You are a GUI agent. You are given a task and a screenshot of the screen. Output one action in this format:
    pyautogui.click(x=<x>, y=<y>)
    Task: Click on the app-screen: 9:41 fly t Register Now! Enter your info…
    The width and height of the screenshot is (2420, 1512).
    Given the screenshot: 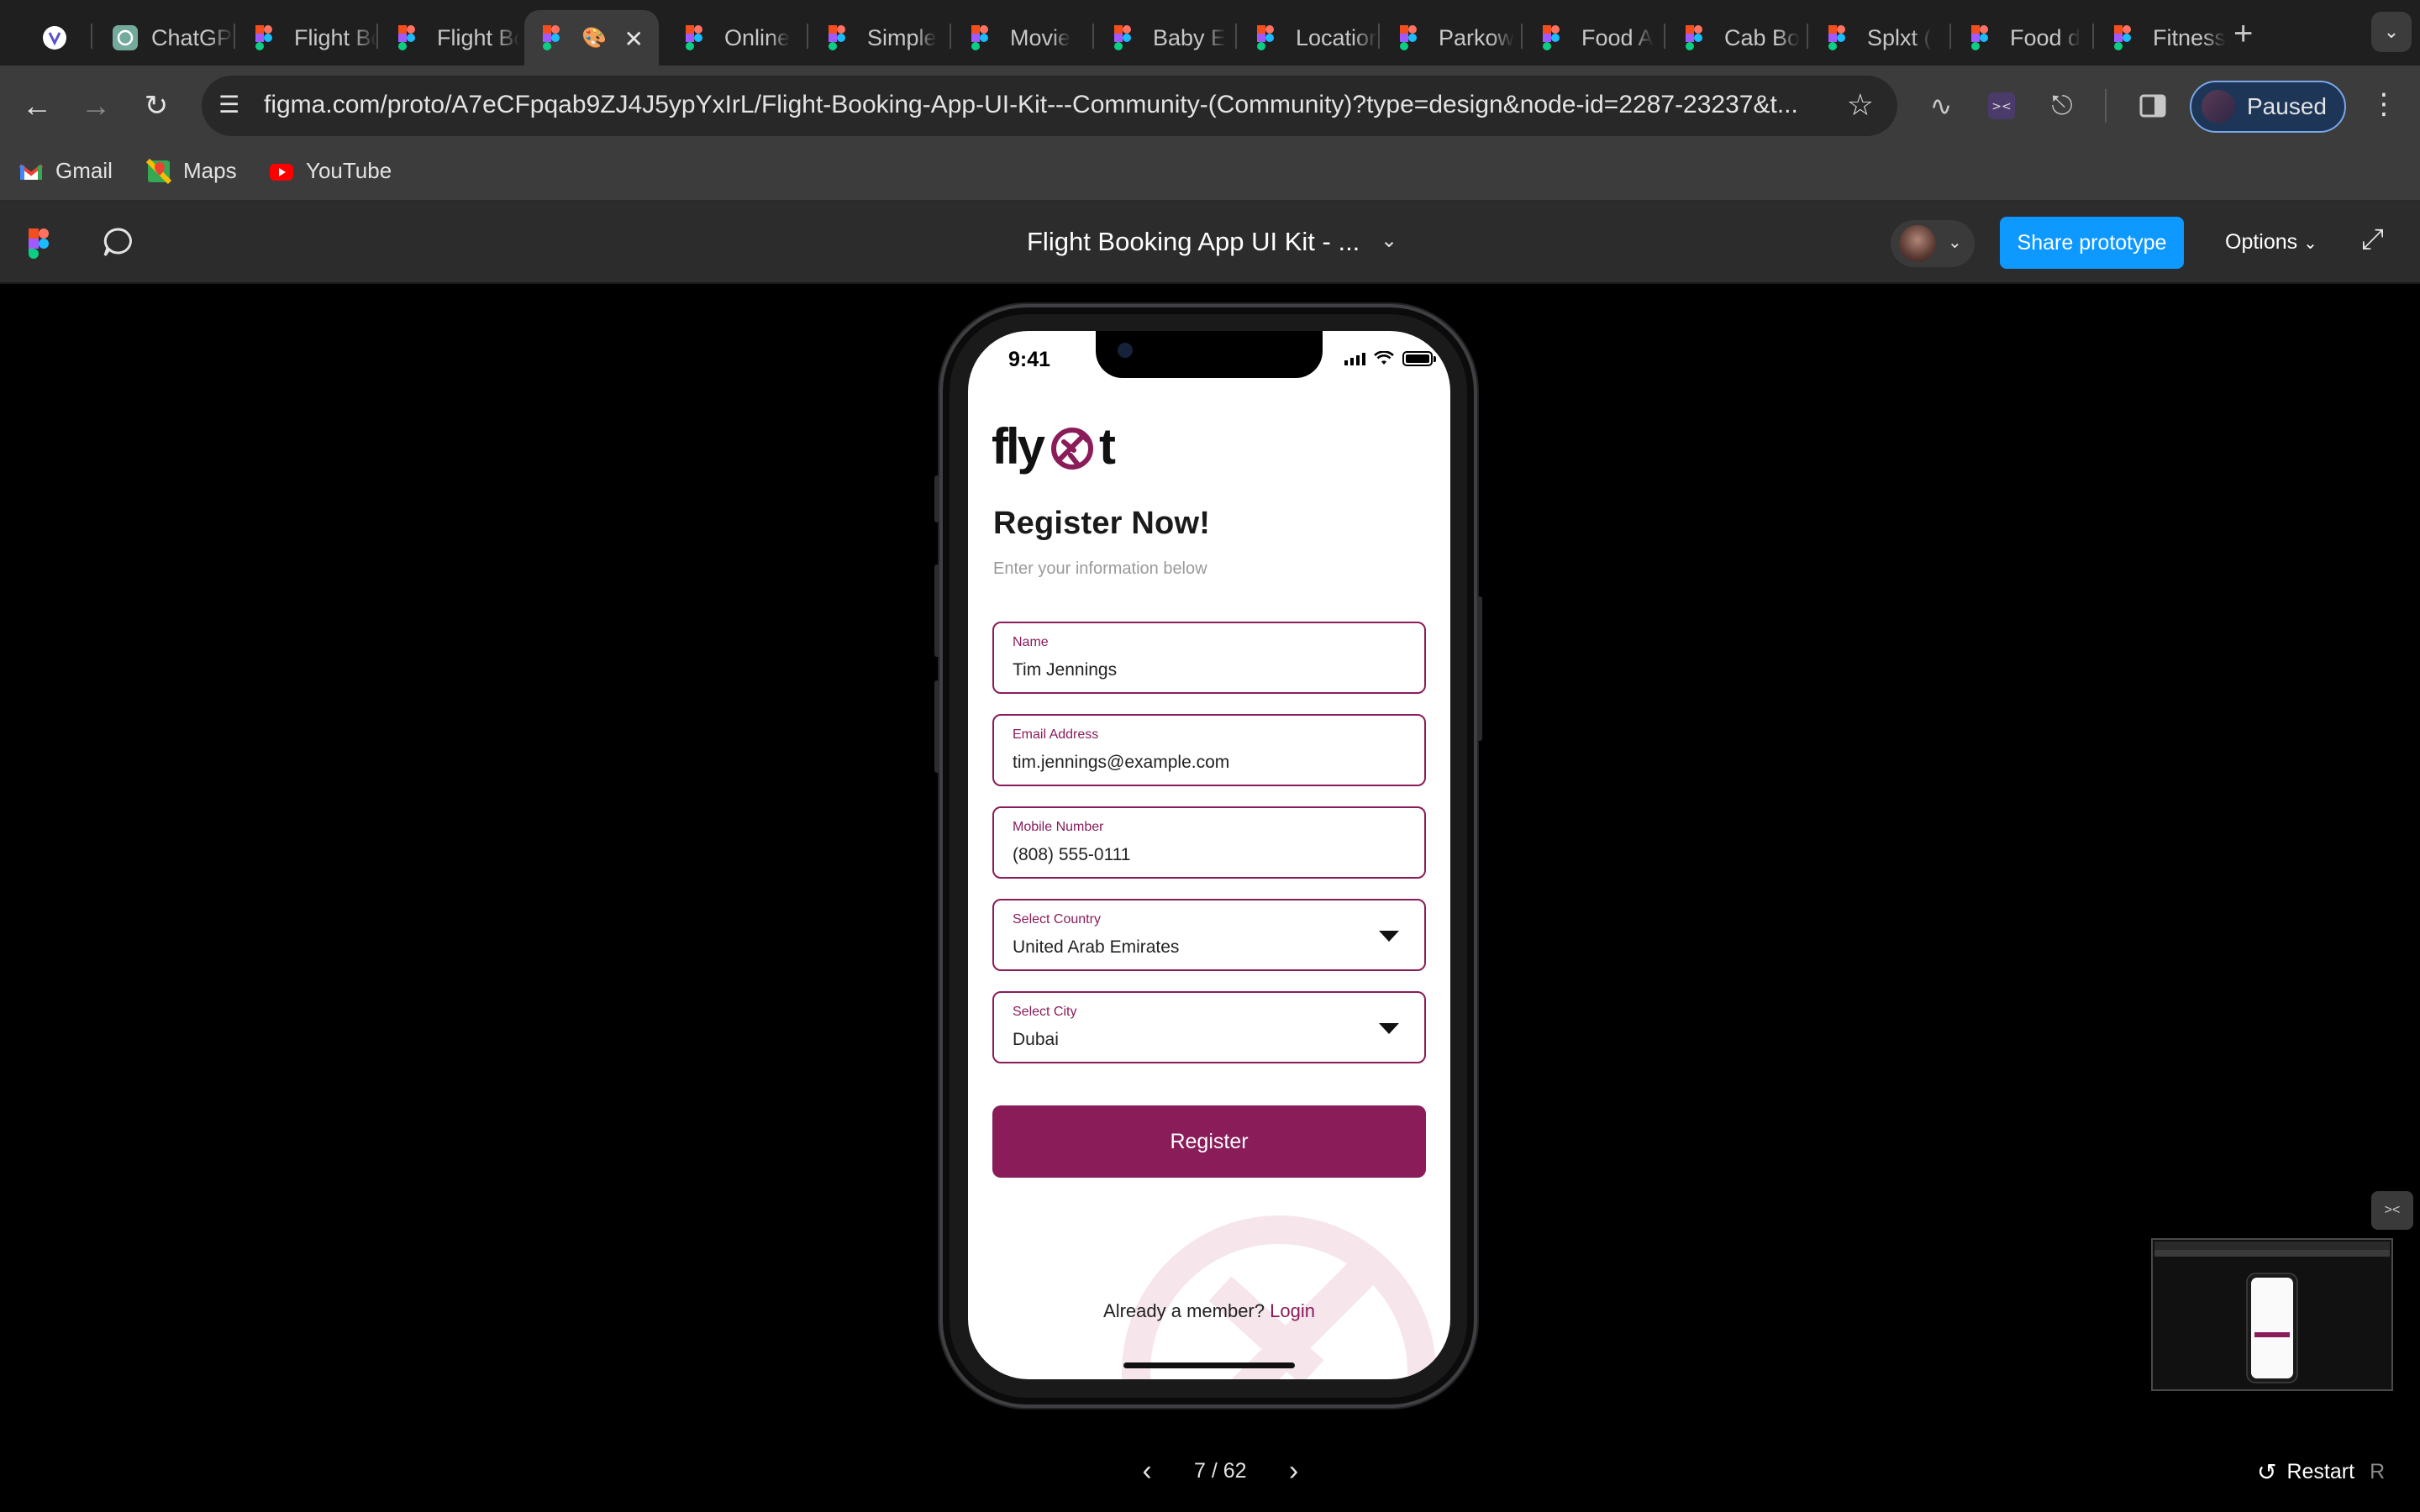 What is the action you would take?
    pyautogui.click(x=1209, y=855)
    